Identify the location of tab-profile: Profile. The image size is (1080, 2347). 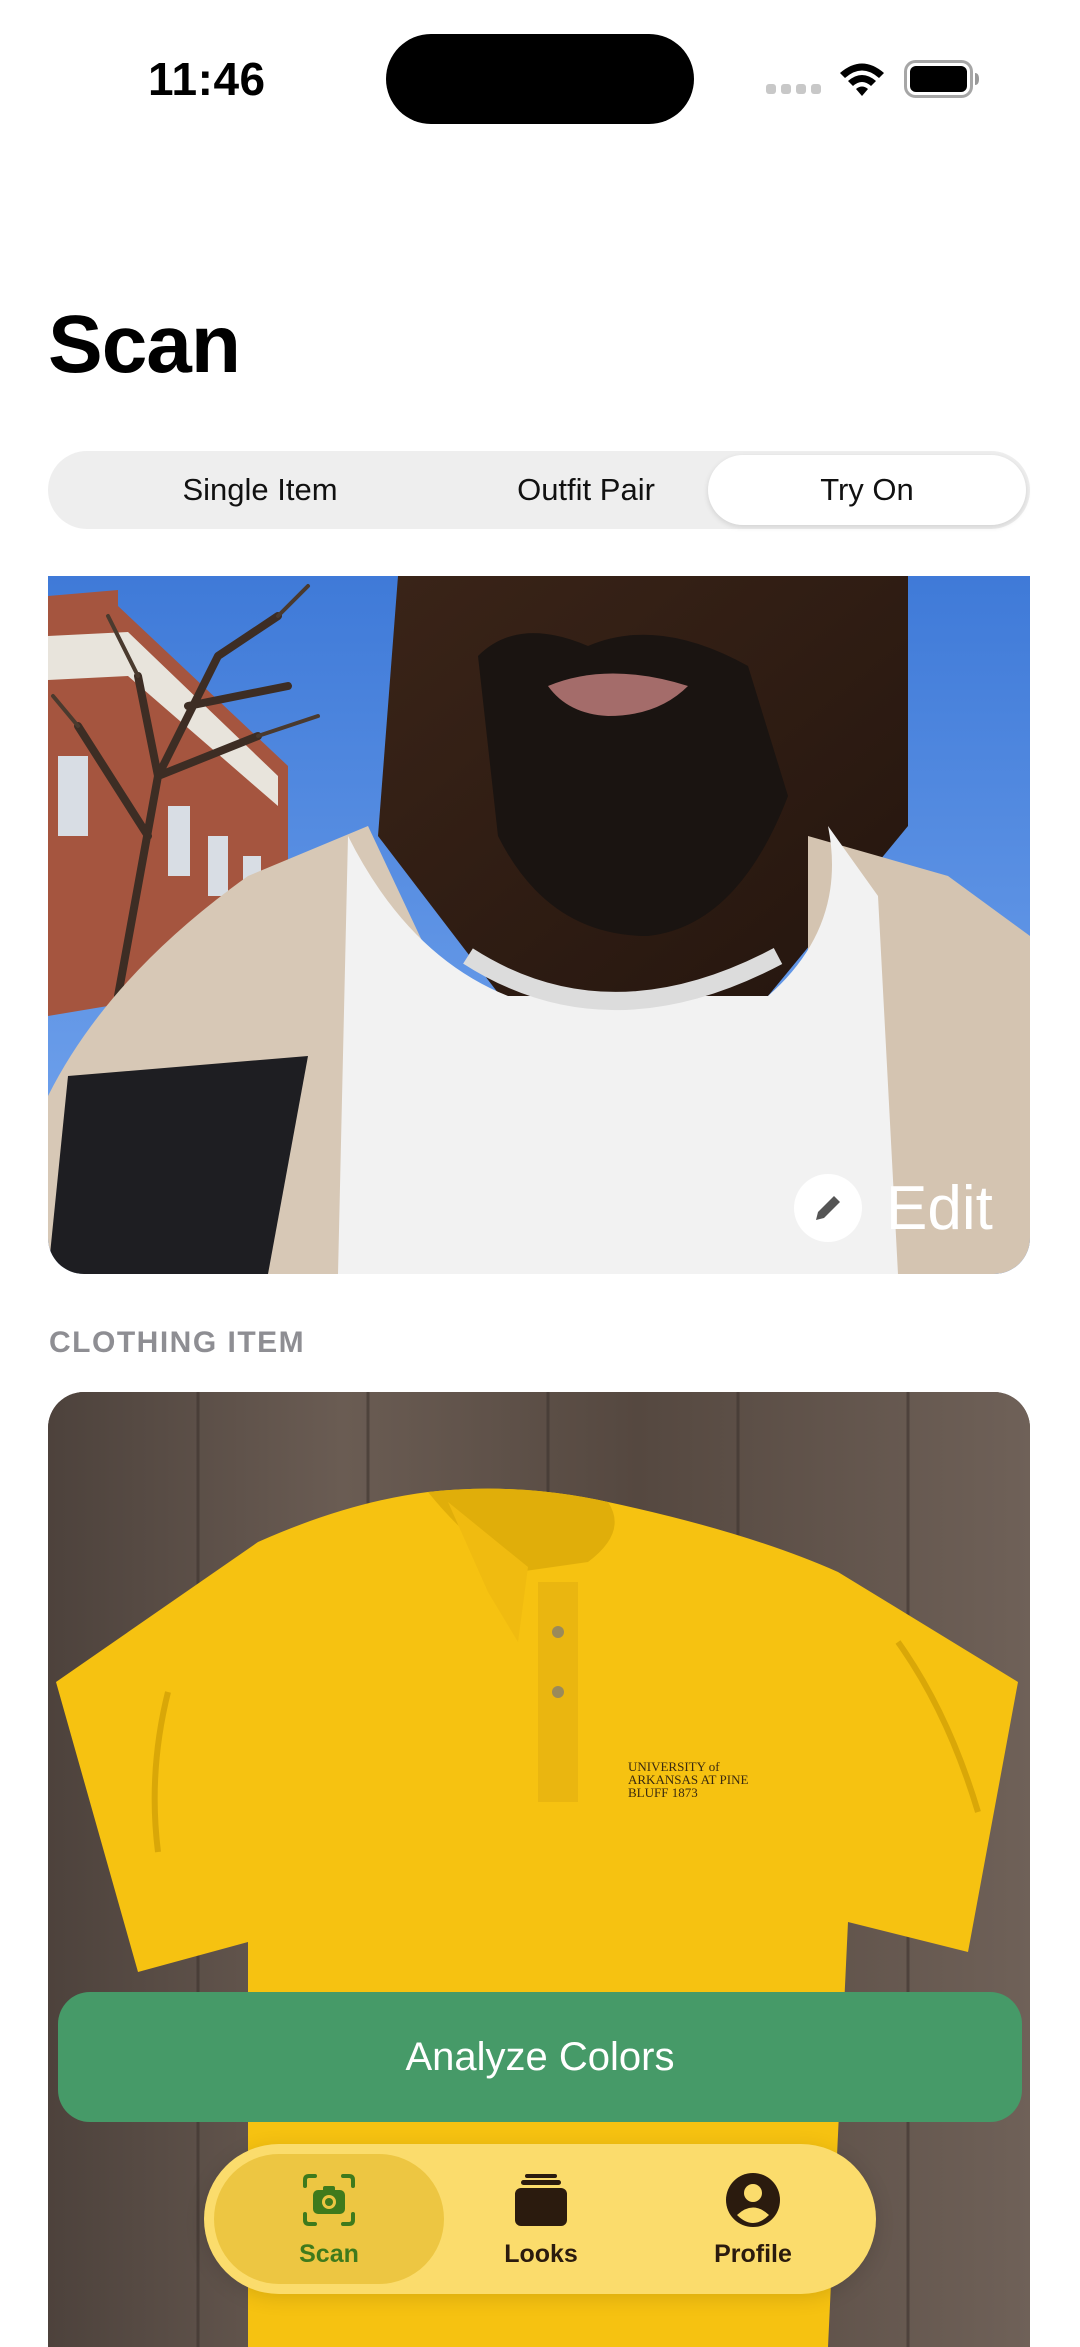
(753, 2219).